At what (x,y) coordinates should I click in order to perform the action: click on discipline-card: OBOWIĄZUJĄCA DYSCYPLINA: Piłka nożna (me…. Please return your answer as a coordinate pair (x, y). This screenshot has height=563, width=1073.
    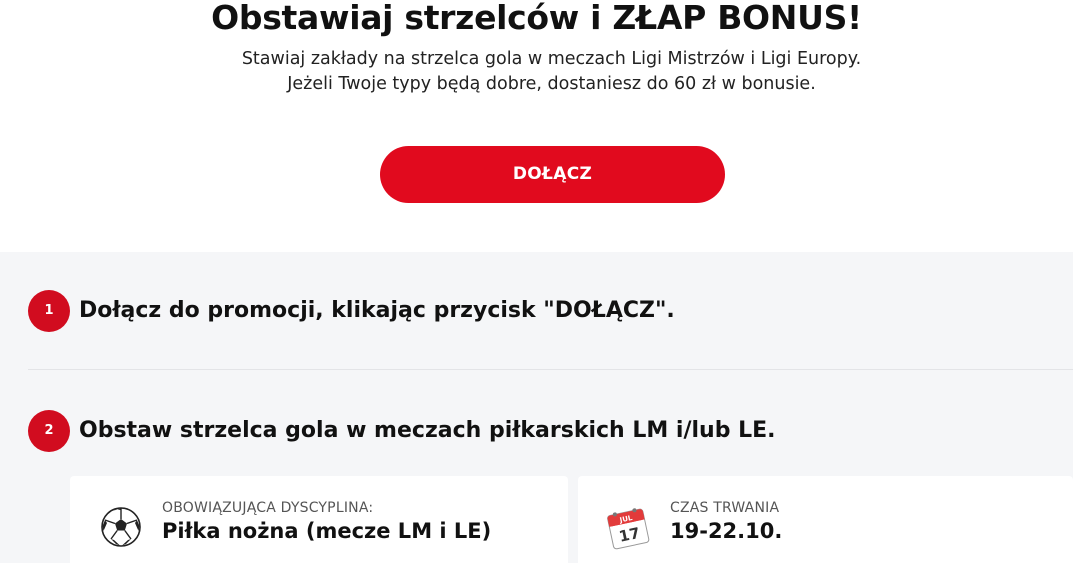
    Looking at the image, I should click on (319, 519).